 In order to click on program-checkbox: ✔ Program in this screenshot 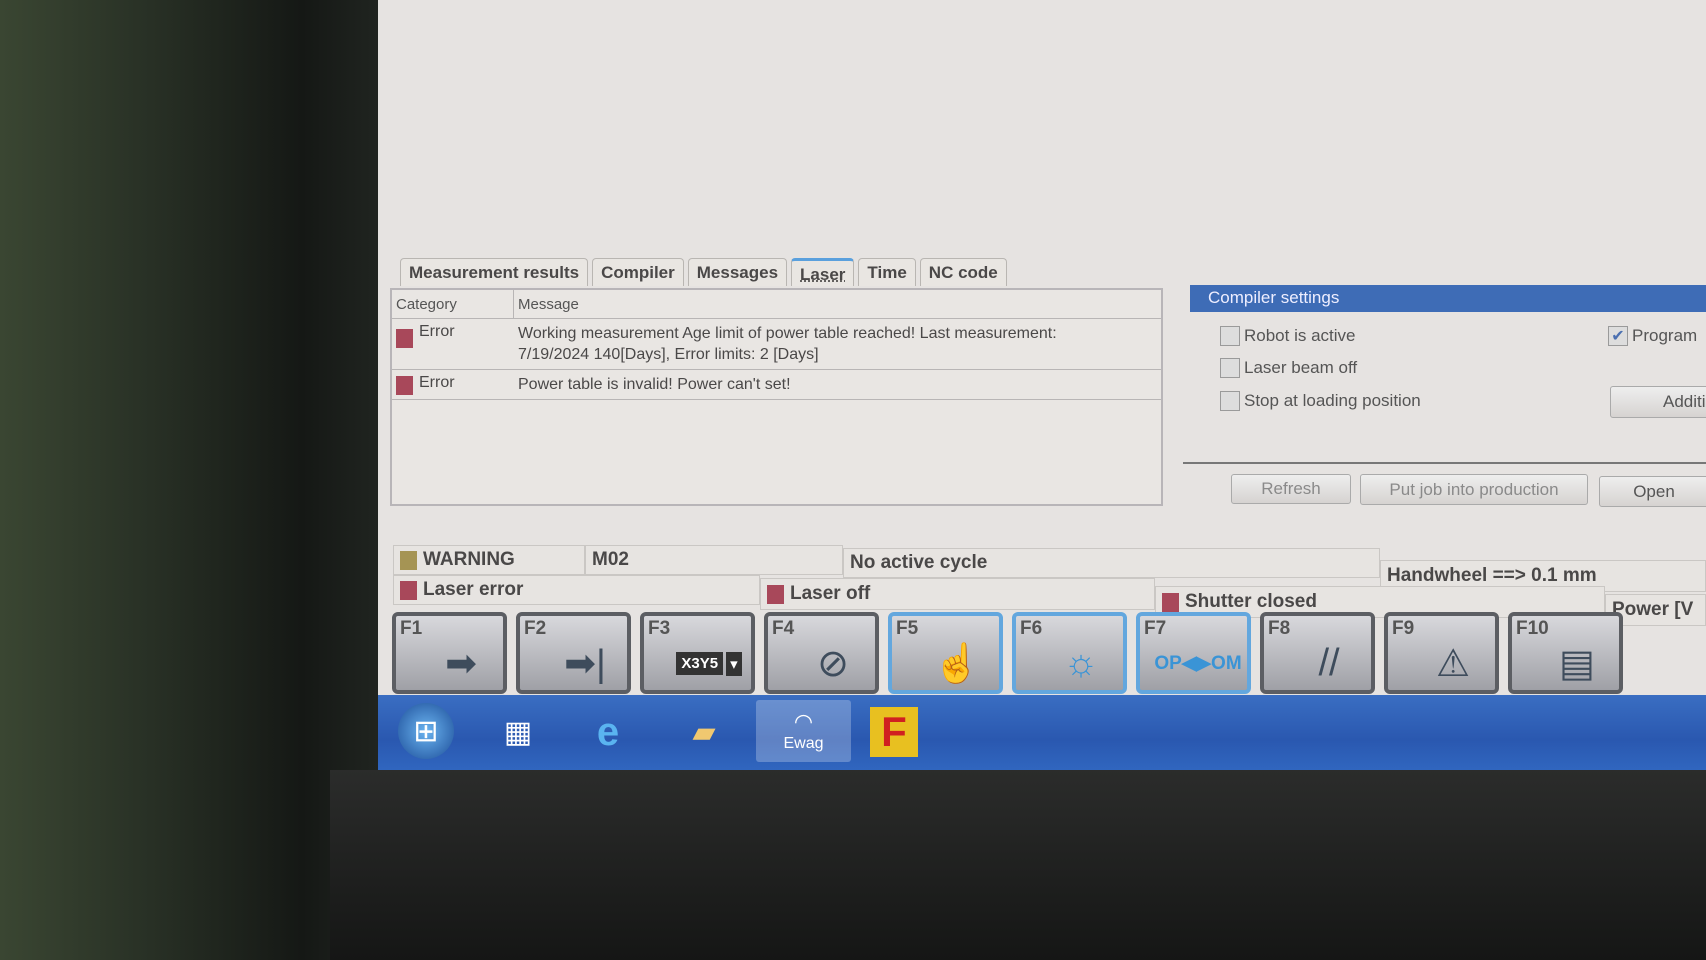, I will do `click(1652, 336)`.